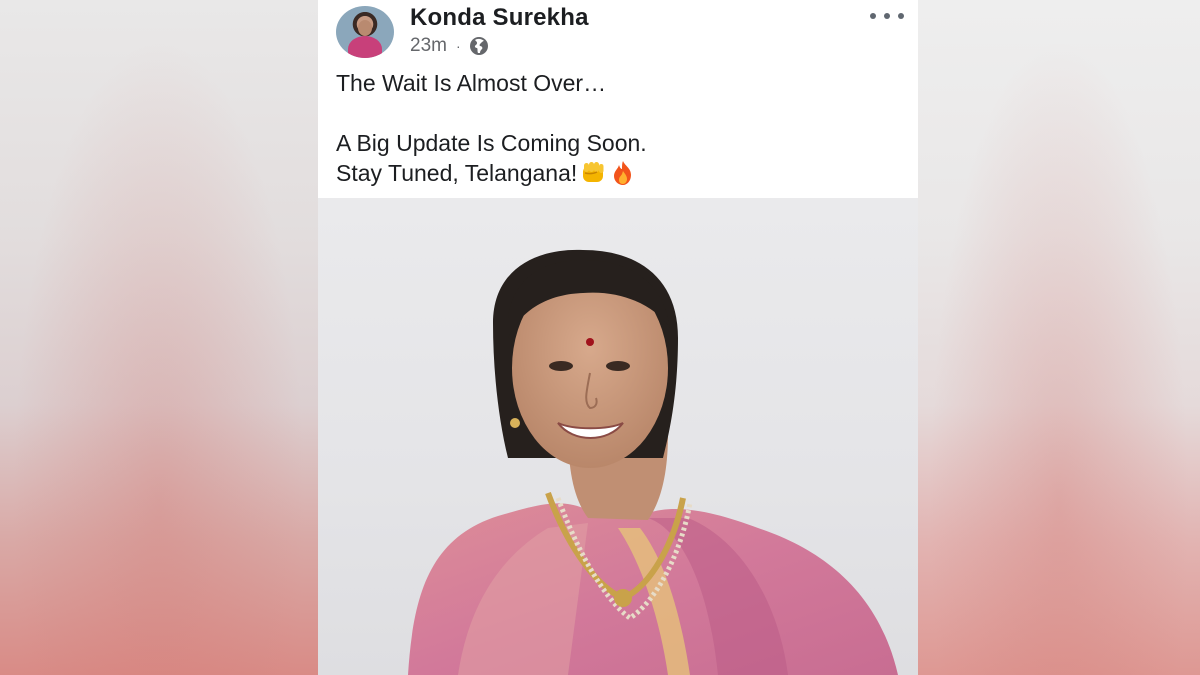 Image resolution: width=1200 pixels, height=675 pixels. I want to click on raised-fist-emoji, so click(593, 172).